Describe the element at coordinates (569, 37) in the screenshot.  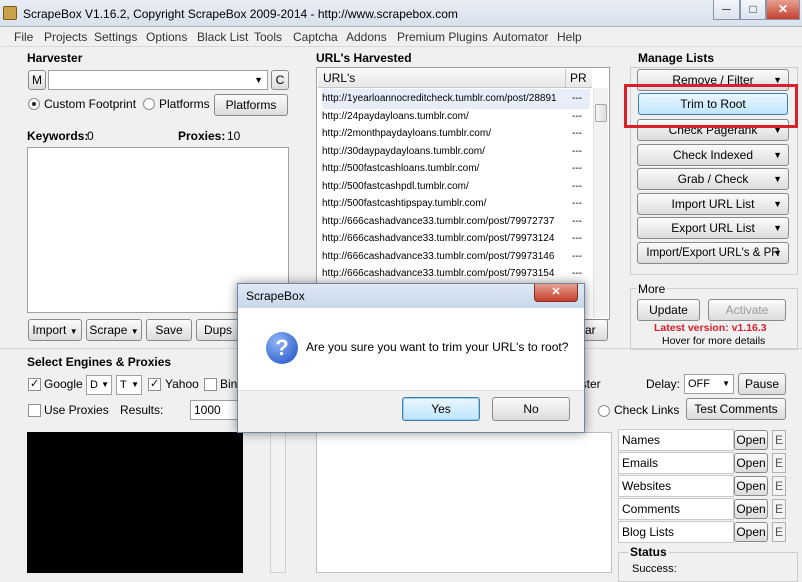
I see `menu-help: Help` at that location.